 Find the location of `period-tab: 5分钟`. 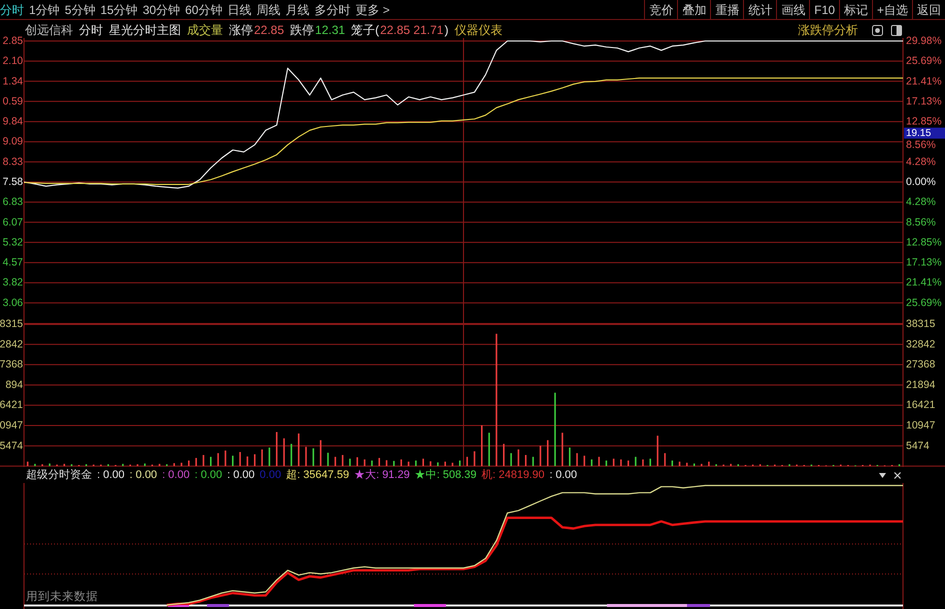

period-tab: 5分钟 is located at coordinates (80, 9).